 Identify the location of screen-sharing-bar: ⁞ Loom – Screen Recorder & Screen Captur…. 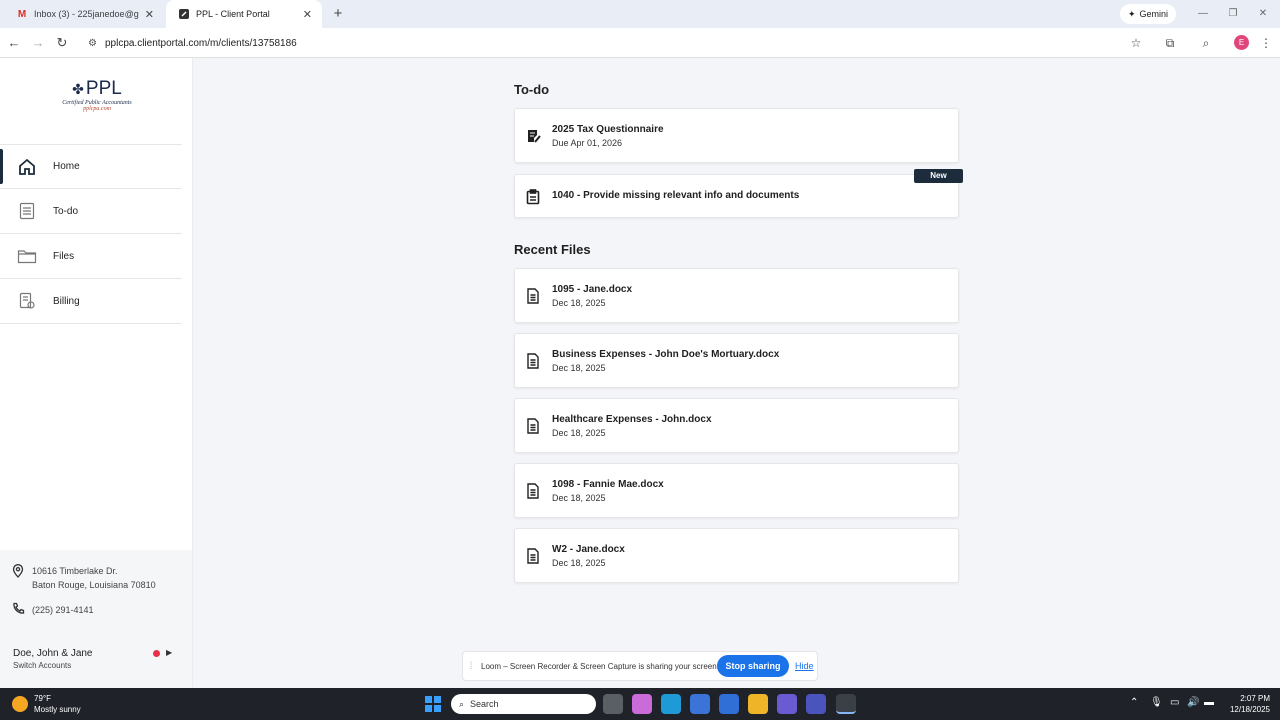
(640, 666).